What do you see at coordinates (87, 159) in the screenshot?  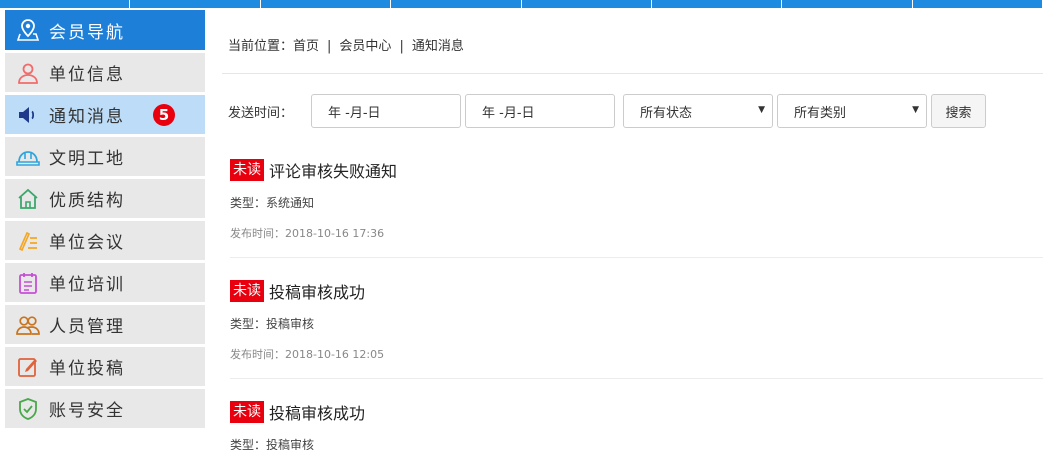 I see `sidebar-item-label: 文明工地` at bounding box center [87, 159].